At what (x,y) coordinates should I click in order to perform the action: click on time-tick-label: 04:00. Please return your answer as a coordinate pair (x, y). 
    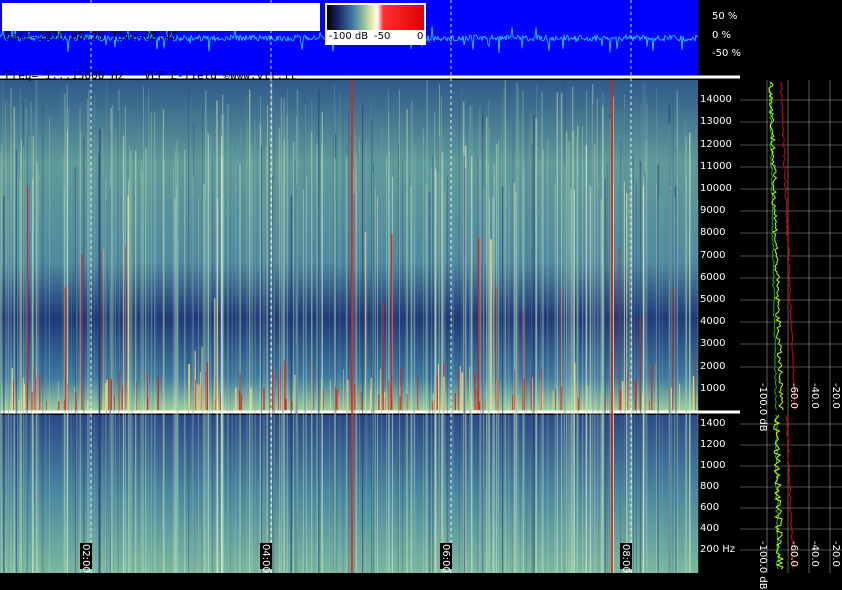
    Looking at the image, I should click on (266, 558).